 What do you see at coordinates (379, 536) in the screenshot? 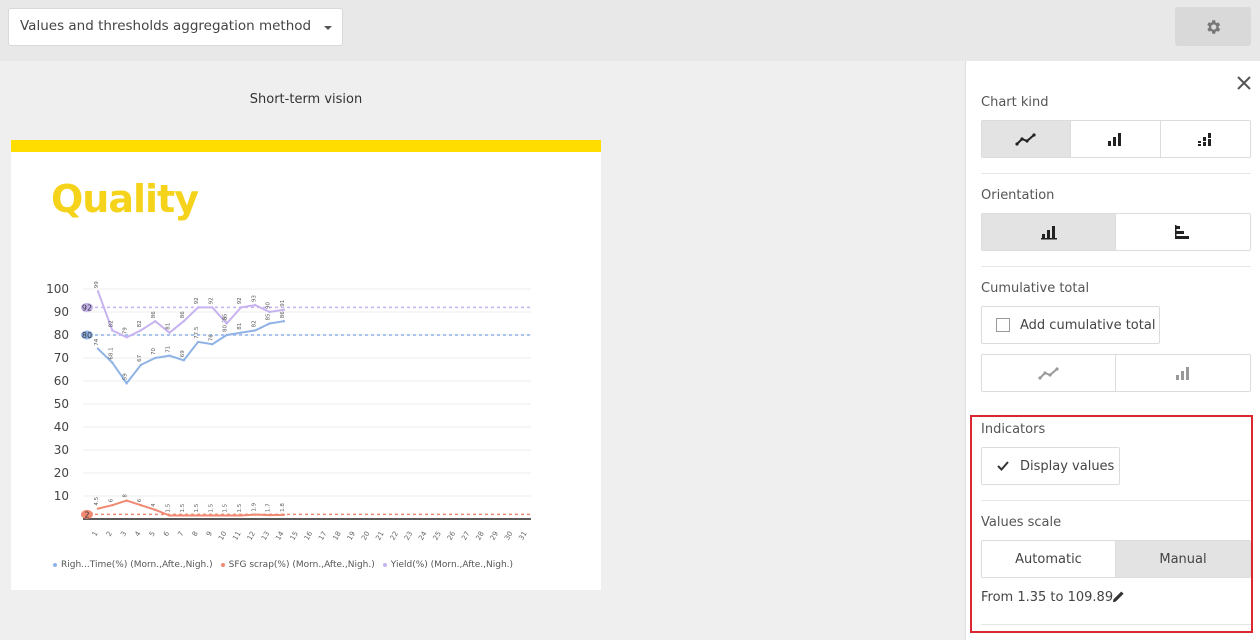
I see `x-tick-label: 21` at bounding box center [379, 536].